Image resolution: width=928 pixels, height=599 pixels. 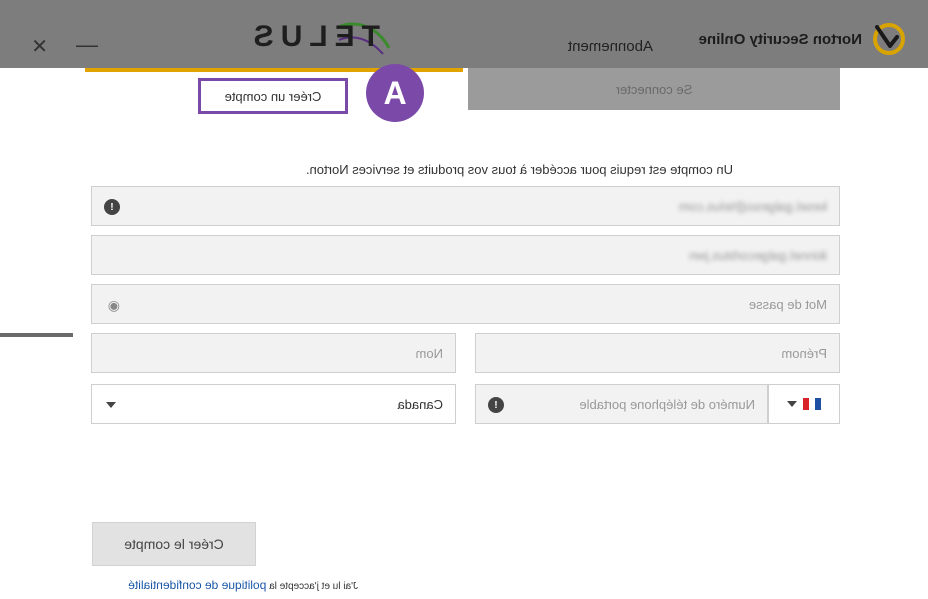 What do you see at coordinates (465, 255) in the screenshot?
I see `email-confirm-field: ikinnel.galgecorbtus.jwn` at bounding box center [465, 255].